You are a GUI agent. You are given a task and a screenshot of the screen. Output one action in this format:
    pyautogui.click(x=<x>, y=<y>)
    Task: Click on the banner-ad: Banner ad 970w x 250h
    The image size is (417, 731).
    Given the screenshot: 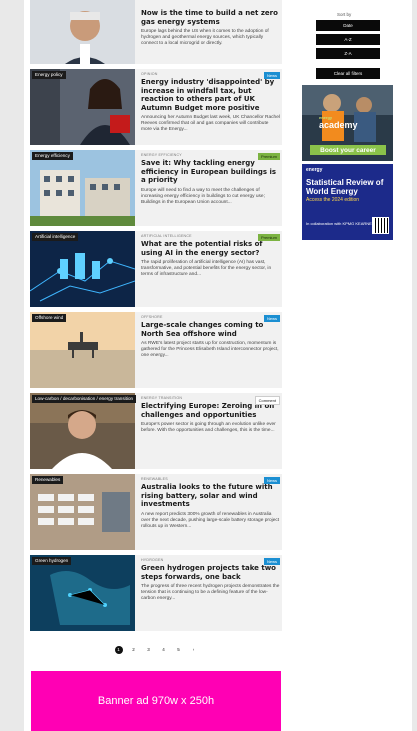 What is the action you would take?
    pyautogui.click(x=156, y=701)
    